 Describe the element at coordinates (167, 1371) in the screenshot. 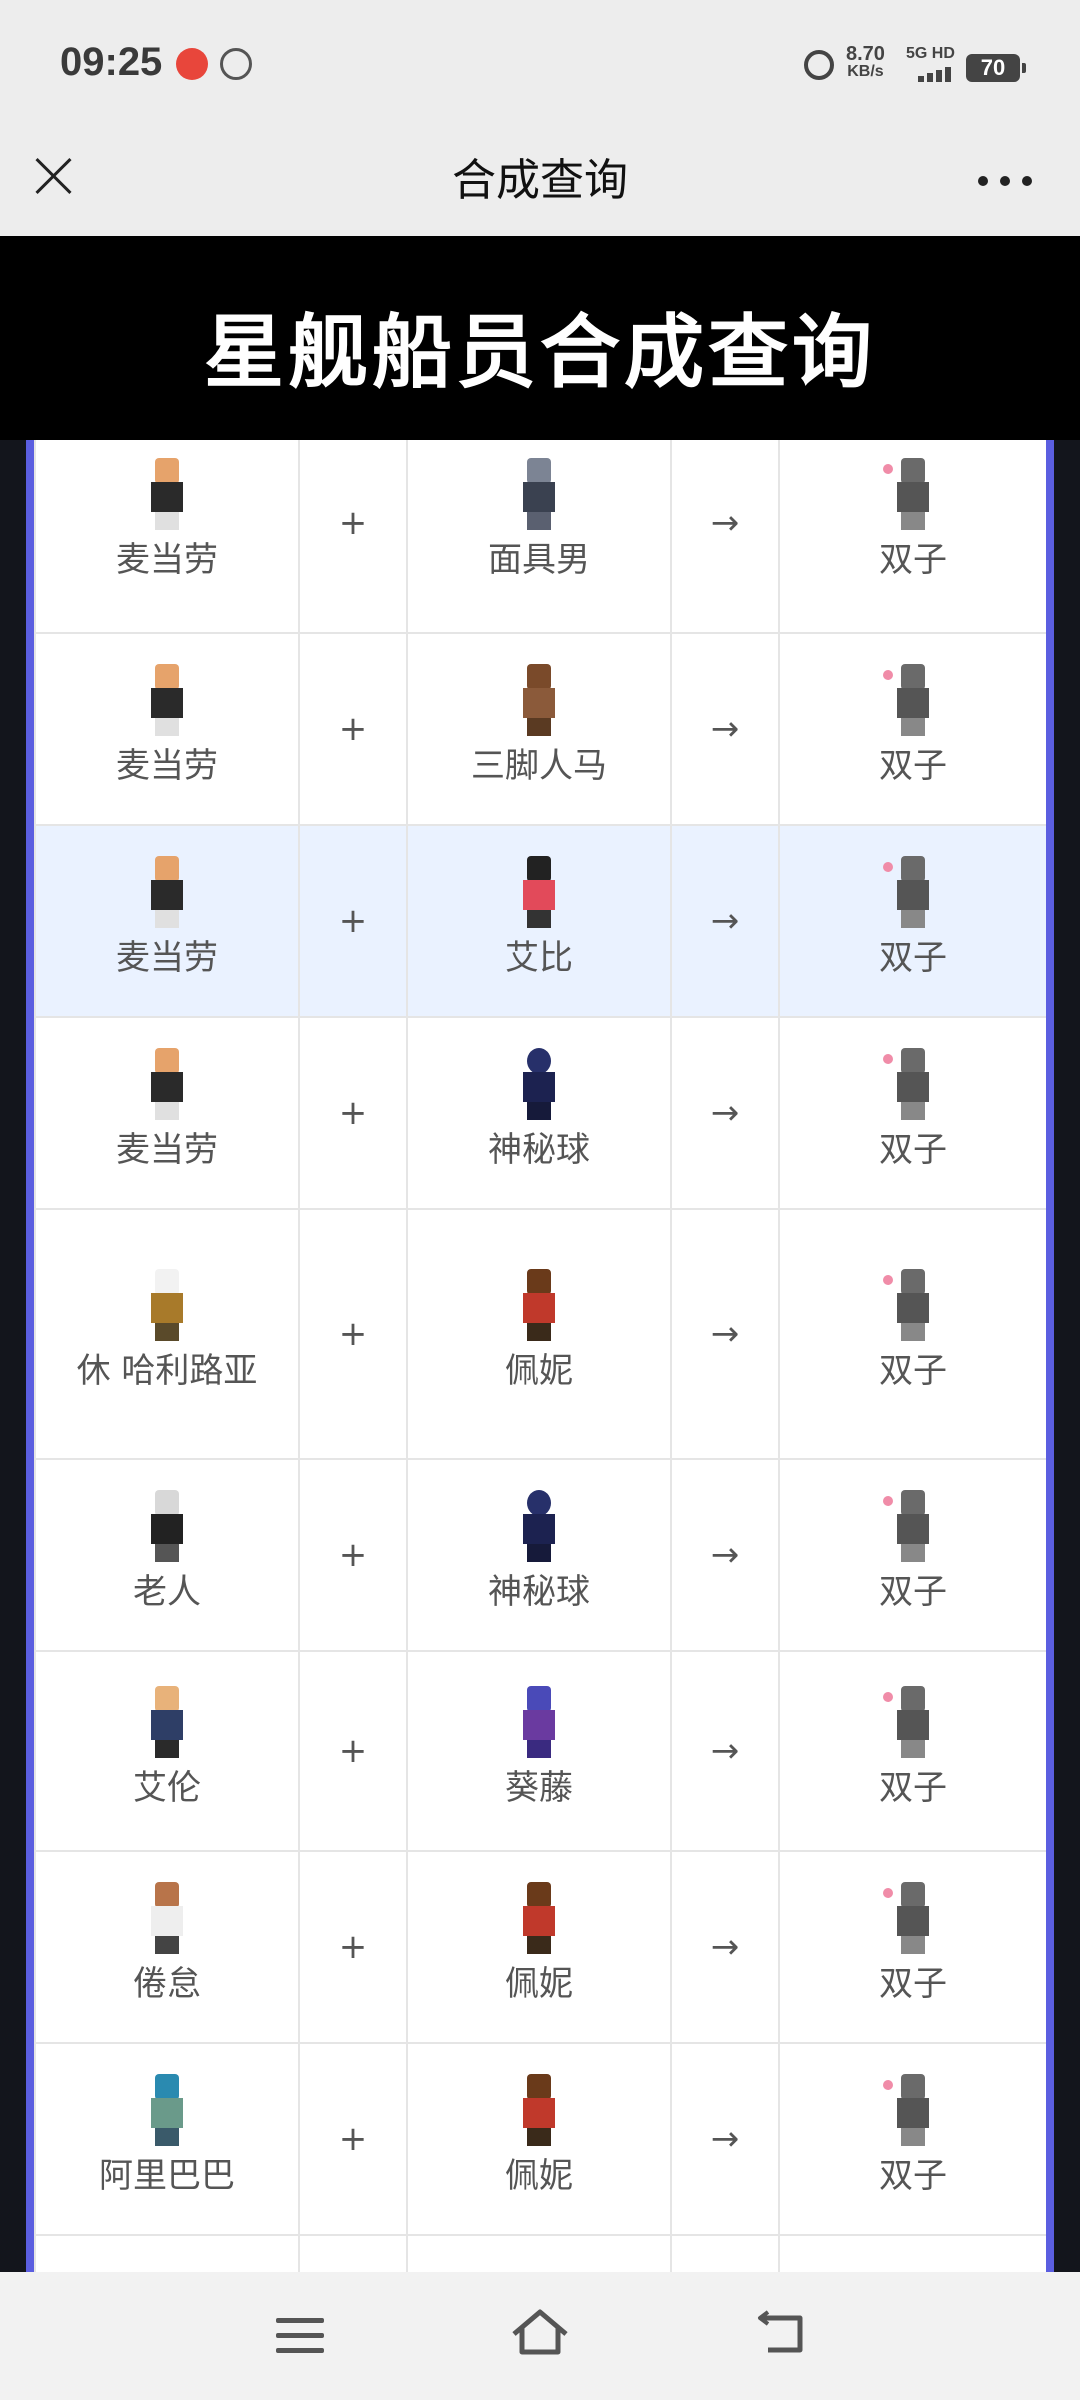

I see `crew-name: 休 哈利路亚` at that location.